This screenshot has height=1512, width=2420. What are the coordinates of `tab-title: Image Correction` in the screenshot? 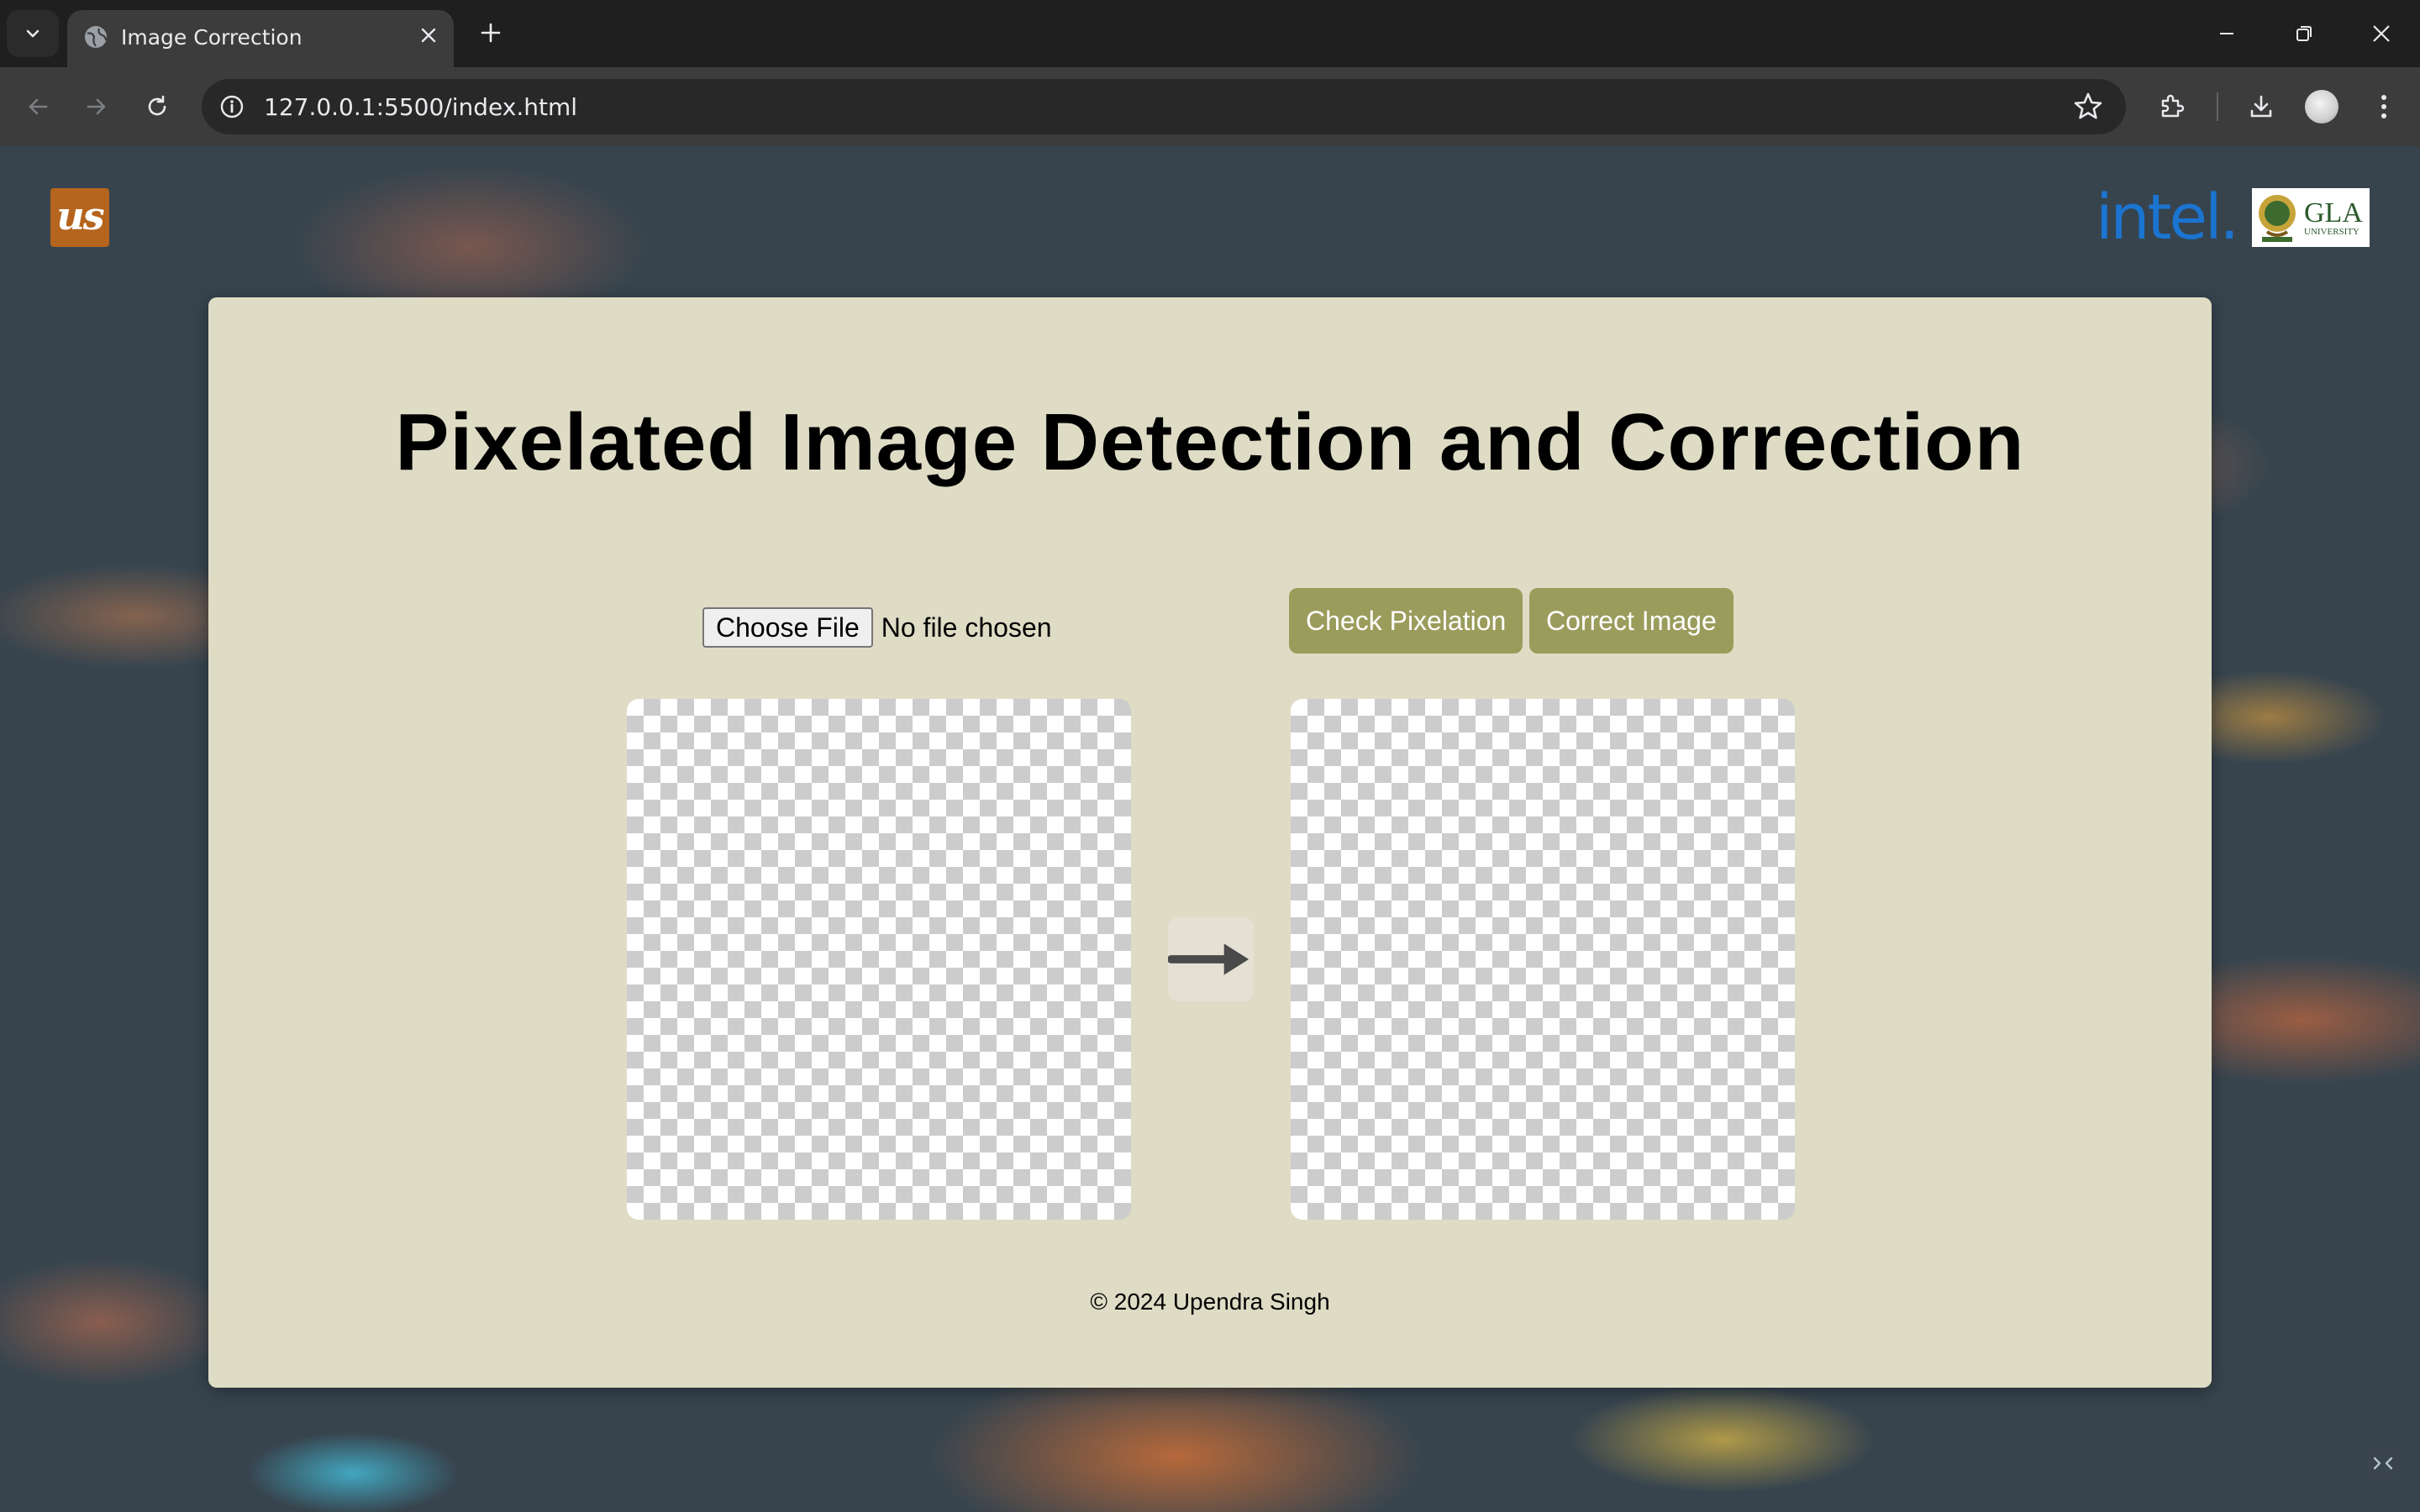 It's located at (211, 37).